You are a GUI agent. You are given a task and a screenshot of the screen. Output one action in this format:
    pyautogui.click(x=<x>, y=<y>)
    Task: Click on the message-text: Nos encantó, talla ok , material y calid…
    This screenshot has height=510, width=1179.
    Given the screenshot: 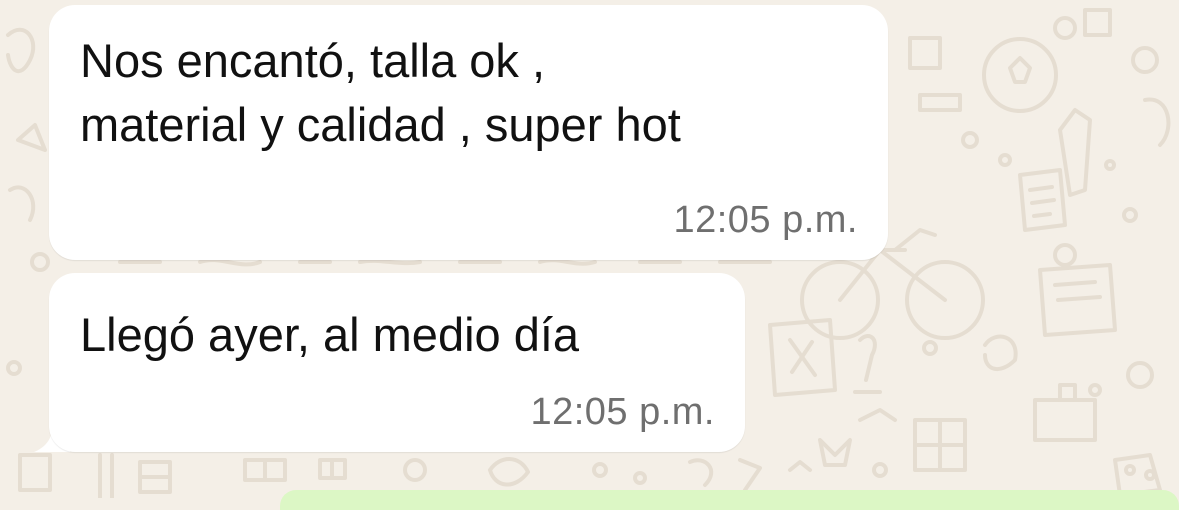 What is the action you would take?
    pyautogui.click(x=380, y=92)
    